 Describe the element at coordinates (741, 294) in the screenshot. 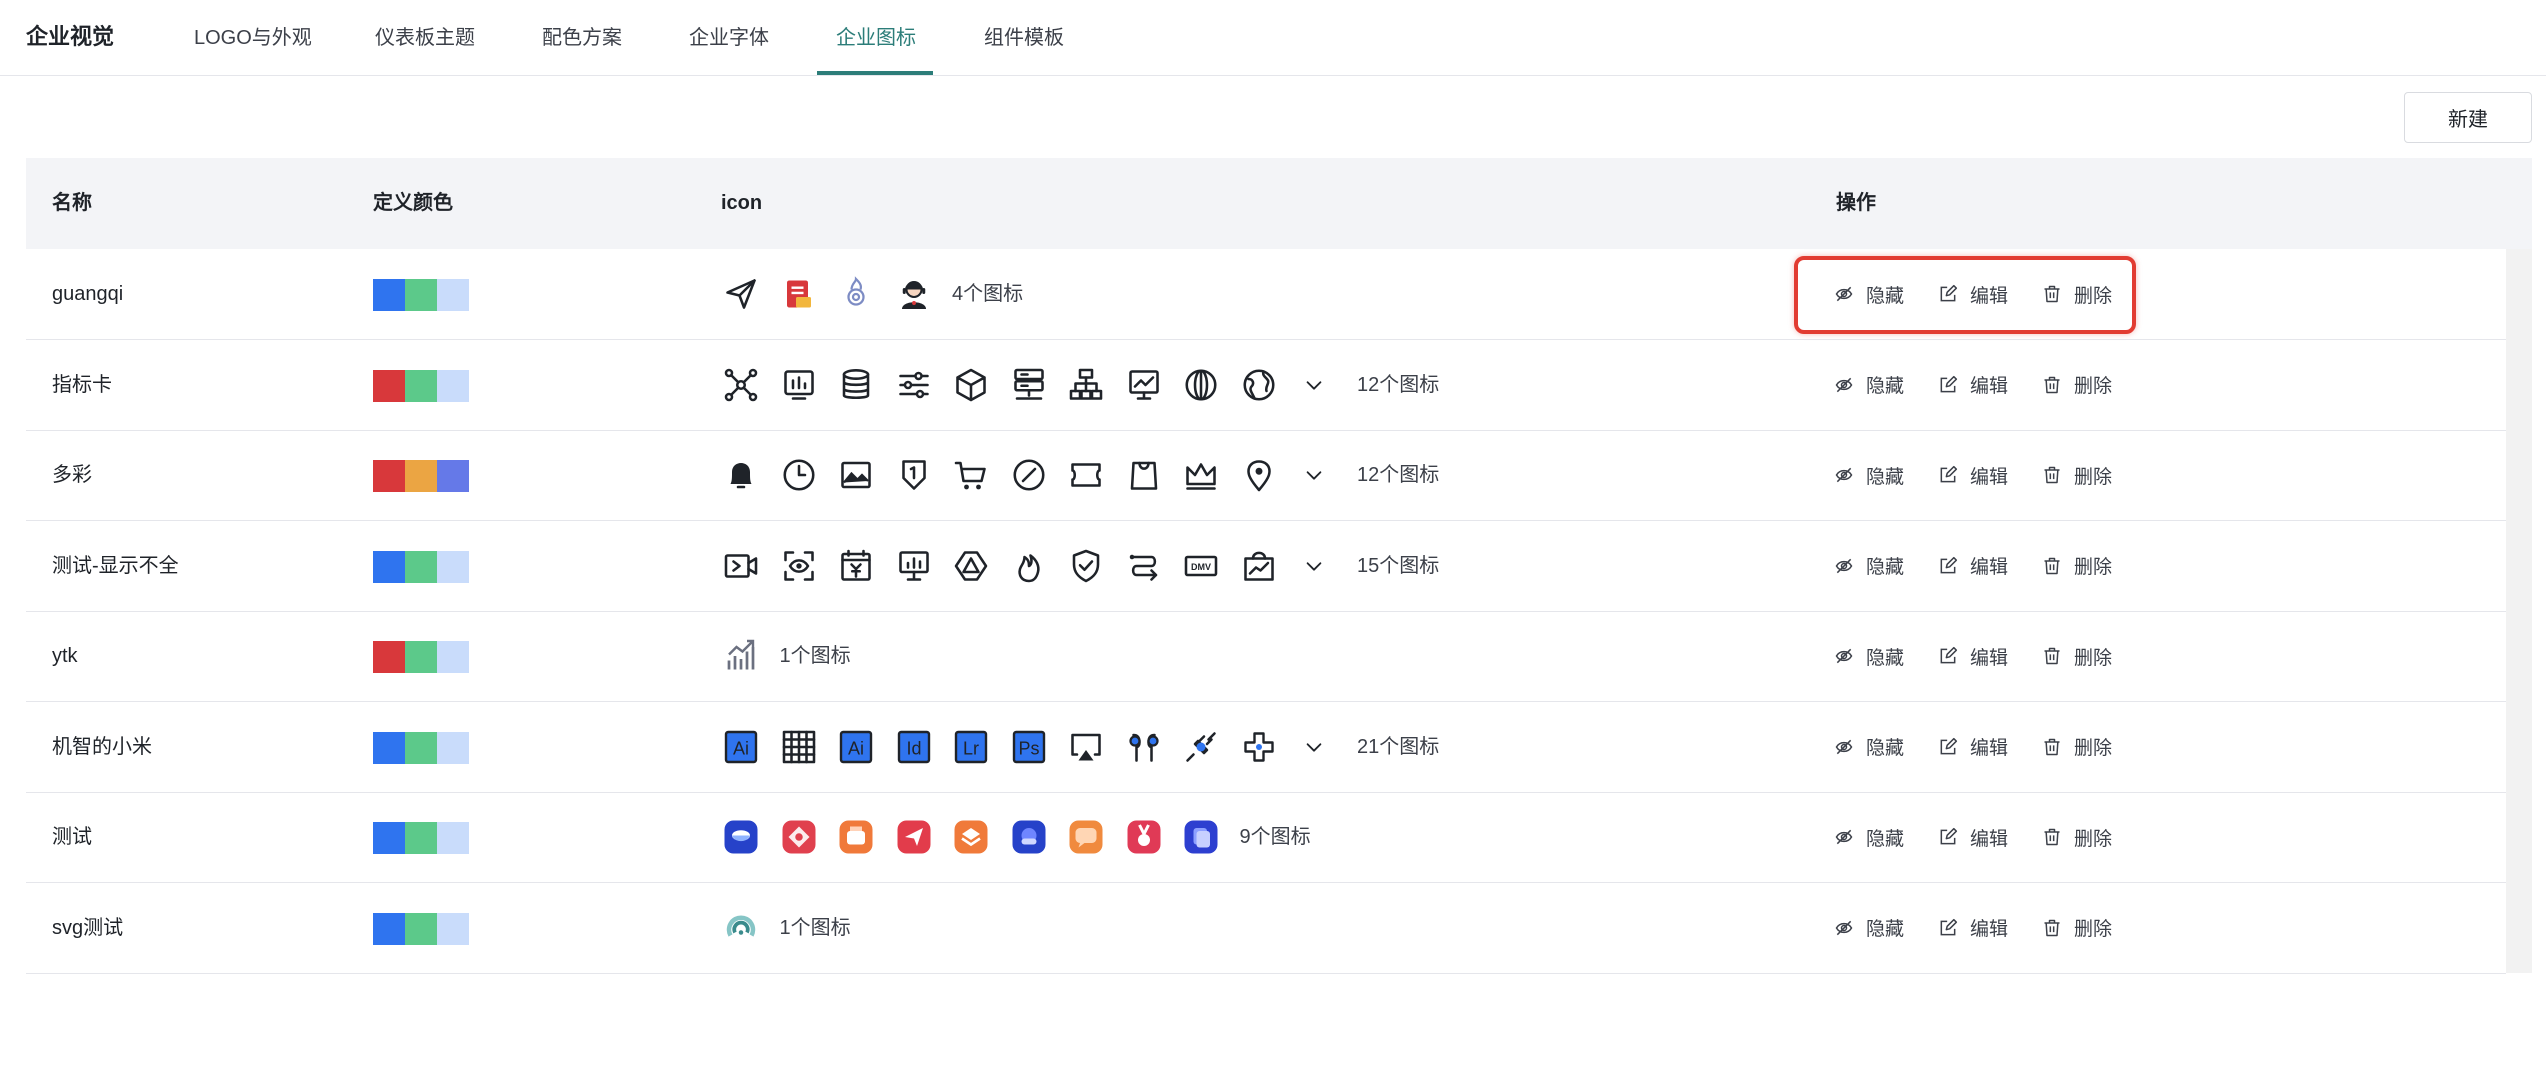

I see `paper-plane-icon` at that location.